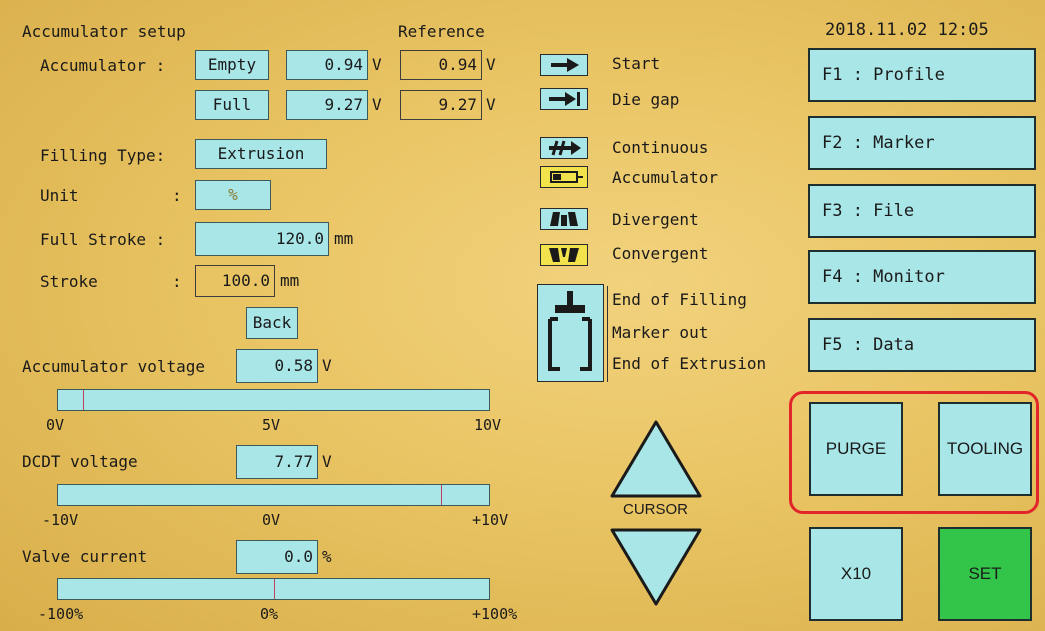 The height and width of the screenshot is (631, 1045). Describe the element at coordinates (665, 177) in the screenshot. I see `legend-accumulator-label: Accumulator` at that location.